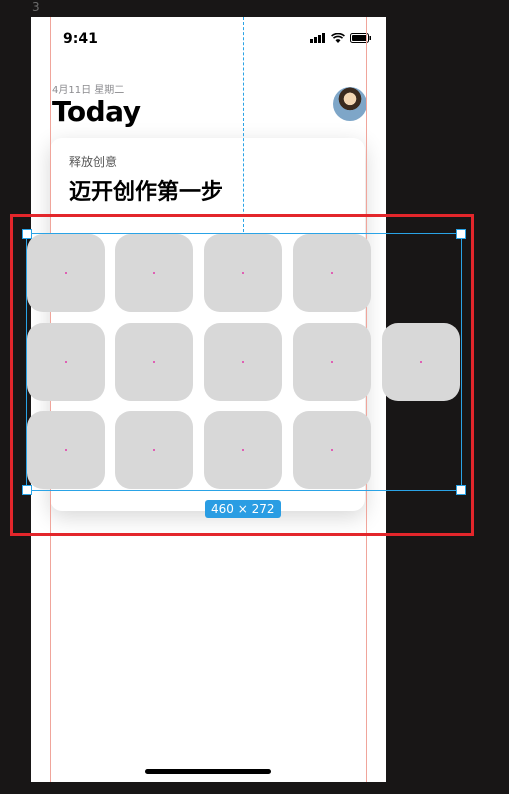  I want to click on avatar, so click(350, 104).